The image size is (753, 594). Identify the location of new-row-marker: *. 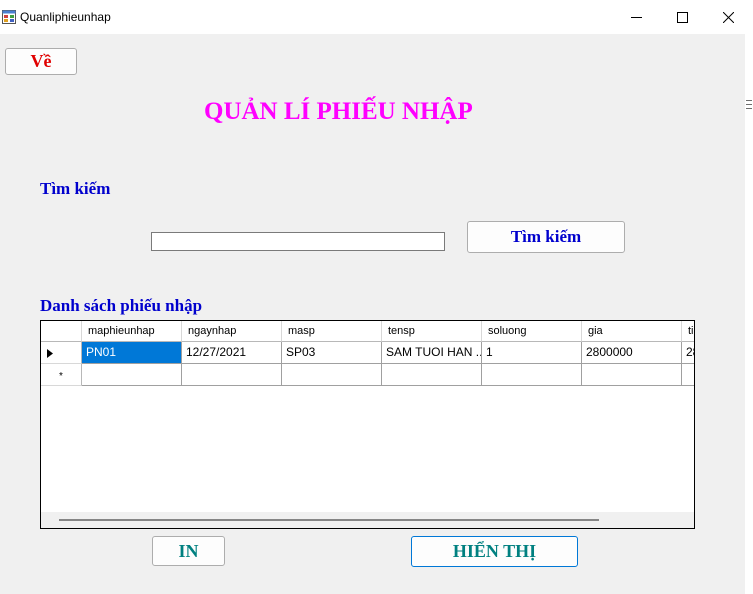
(61, 375).